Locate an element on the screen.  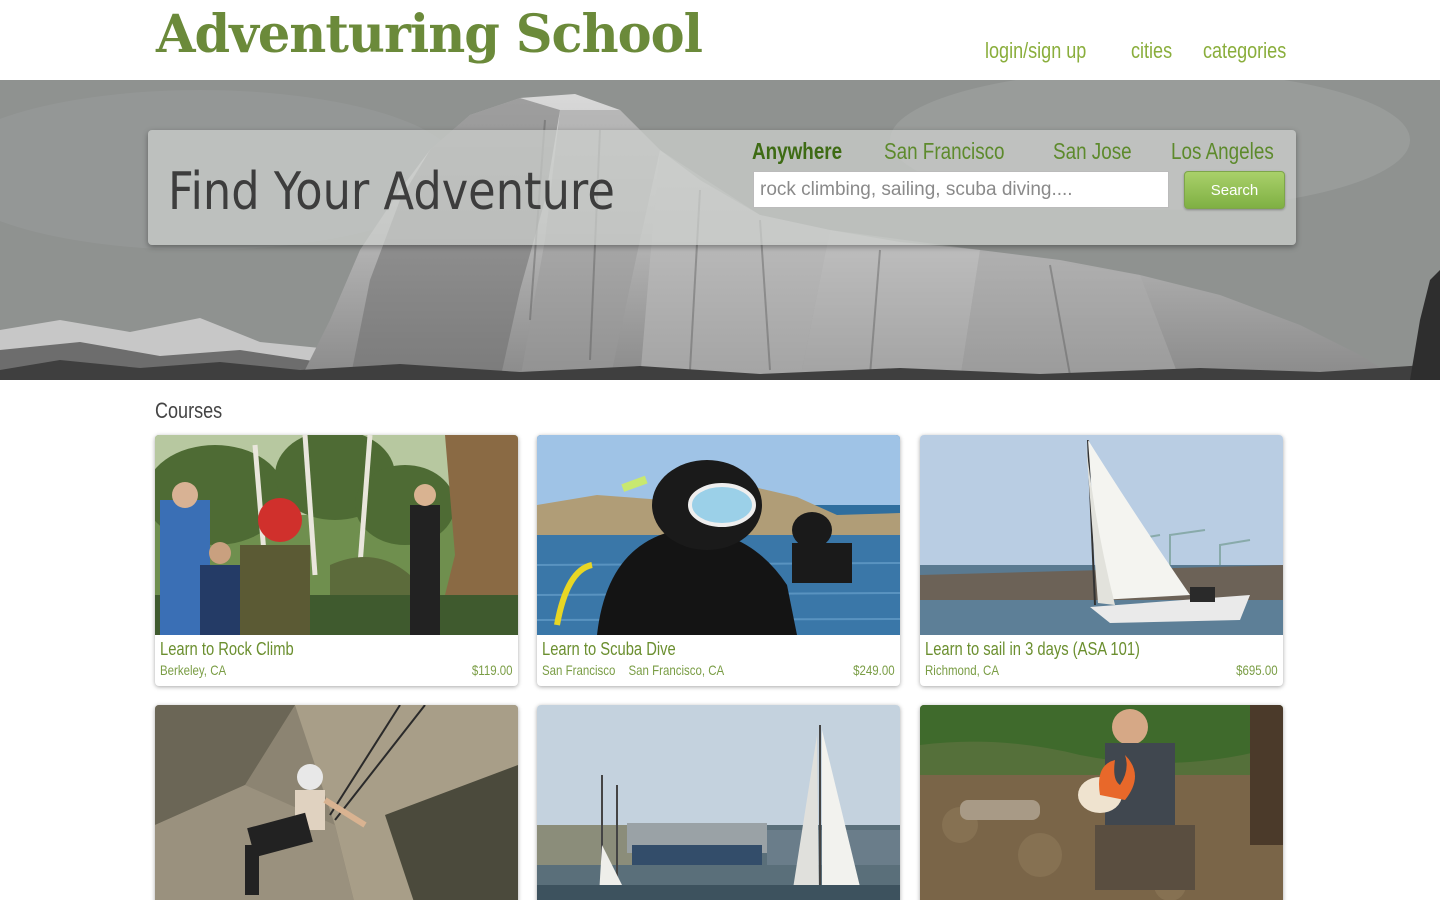
course-location: Richmond, CA is located at coordinates (962, 670).